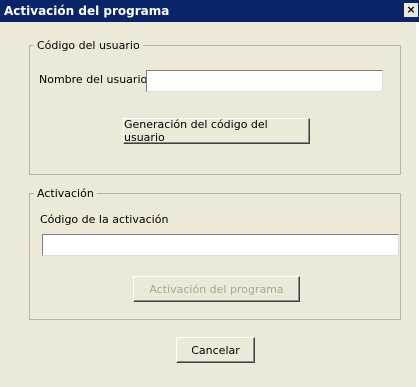  I want to click on username-input, so click(264, 81).